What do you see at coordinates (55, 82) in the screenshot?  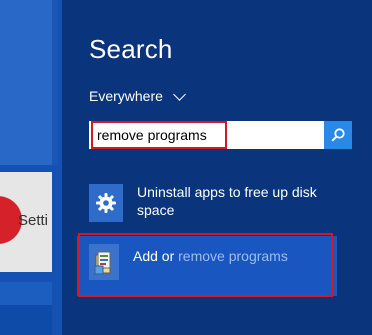 I see `start-tile-edge` at bounding box center [55, 82].